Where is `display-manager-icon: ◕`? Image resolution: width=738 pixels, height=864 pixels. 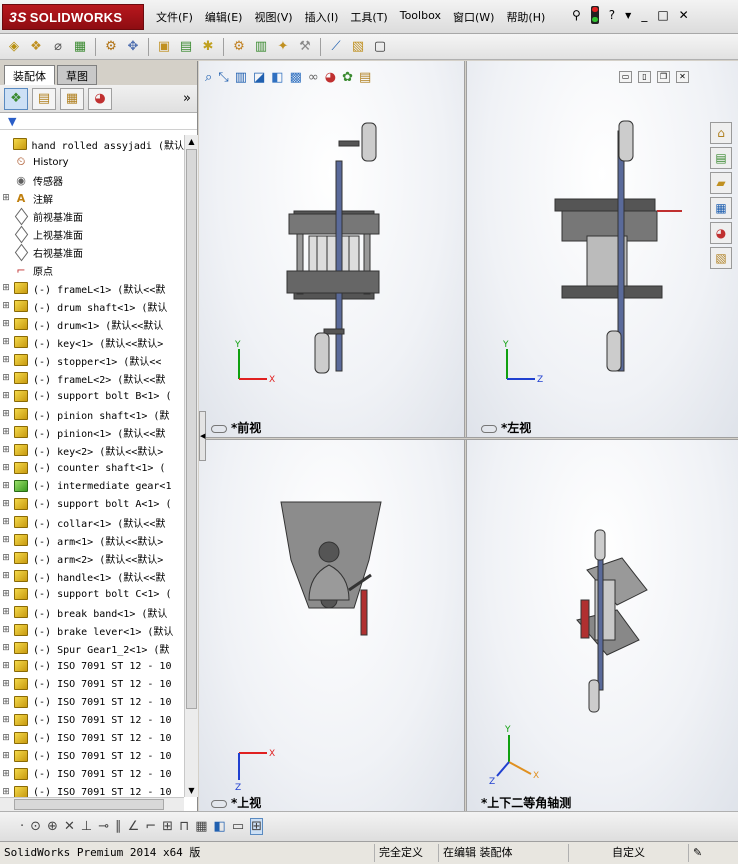
display-manager-icon: ◕ is located at coordinates (100, 98).